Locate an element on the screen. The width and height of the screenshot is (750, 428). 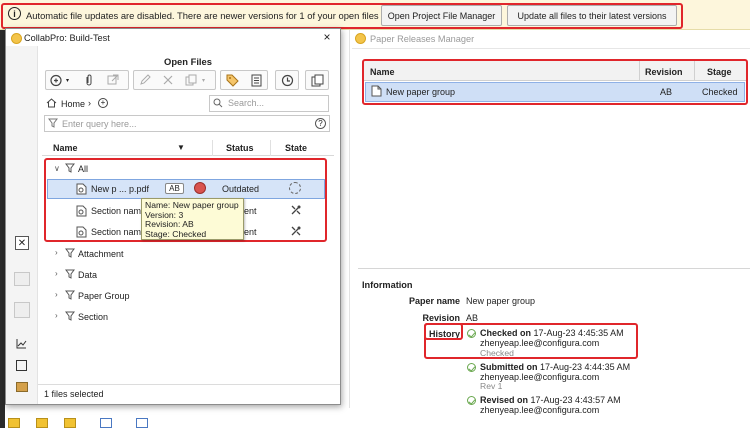
selection-status: 1 files selected is located at coordinates (74, 394).